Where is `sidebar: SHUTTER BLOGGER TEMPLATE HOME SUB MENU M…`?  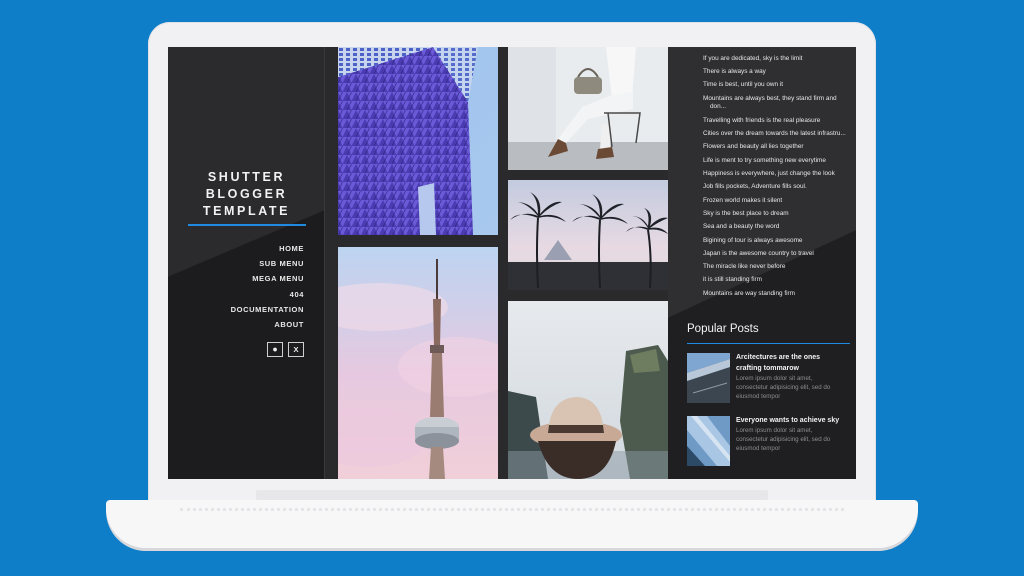 sidebar: SHUTTER BLOGGER TEMPLATE HOME SUB MENU M… is located at coordinates (246, 263).